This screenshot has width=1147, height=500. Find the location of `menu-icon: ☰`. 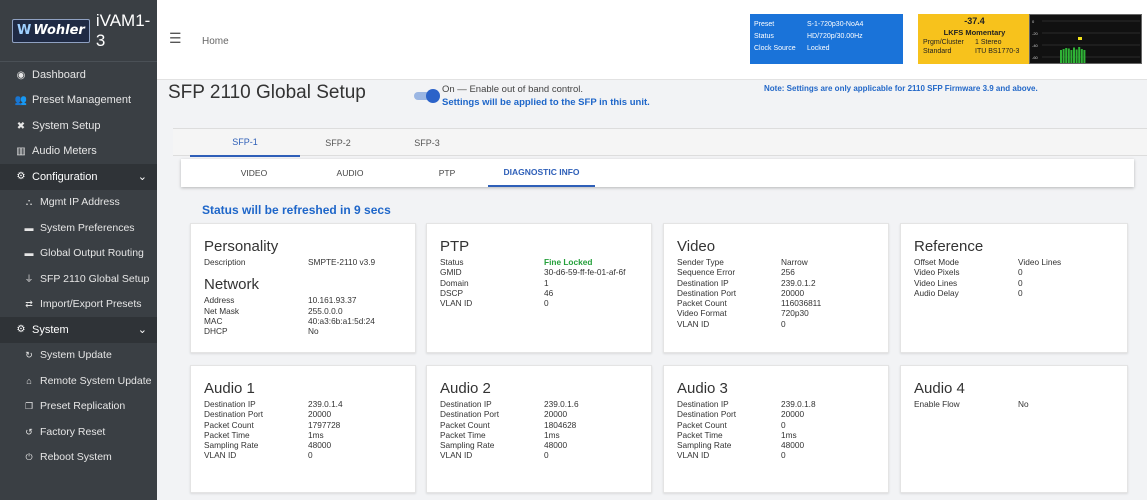

menu-icon: ☰ is located at coordinates (175, 38).